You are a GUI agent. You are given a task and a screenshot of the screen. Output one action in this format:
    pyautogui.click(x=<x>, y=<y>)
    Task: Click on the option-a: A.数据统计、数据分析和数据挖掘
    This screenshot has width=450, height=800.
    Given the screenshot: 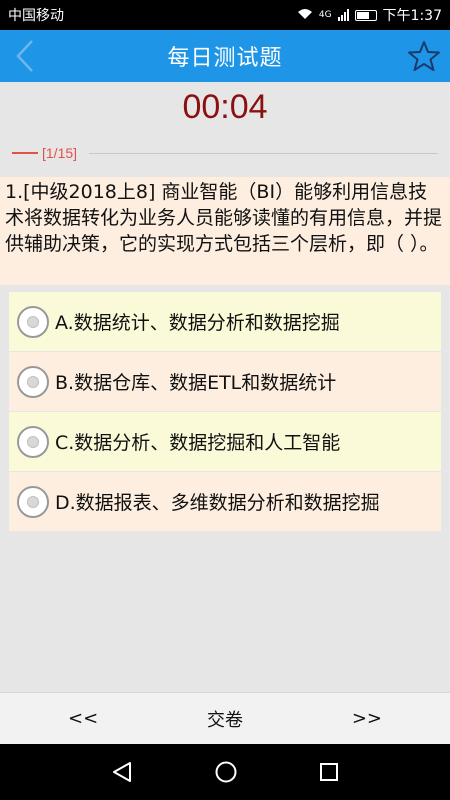 What is the action you would take?
    pyautogui.click(x=225, y=322)
    